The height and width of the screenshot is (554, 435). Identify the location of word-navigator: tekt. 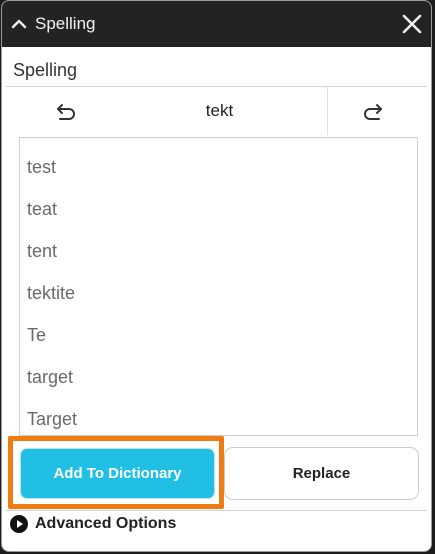
(219, 111).